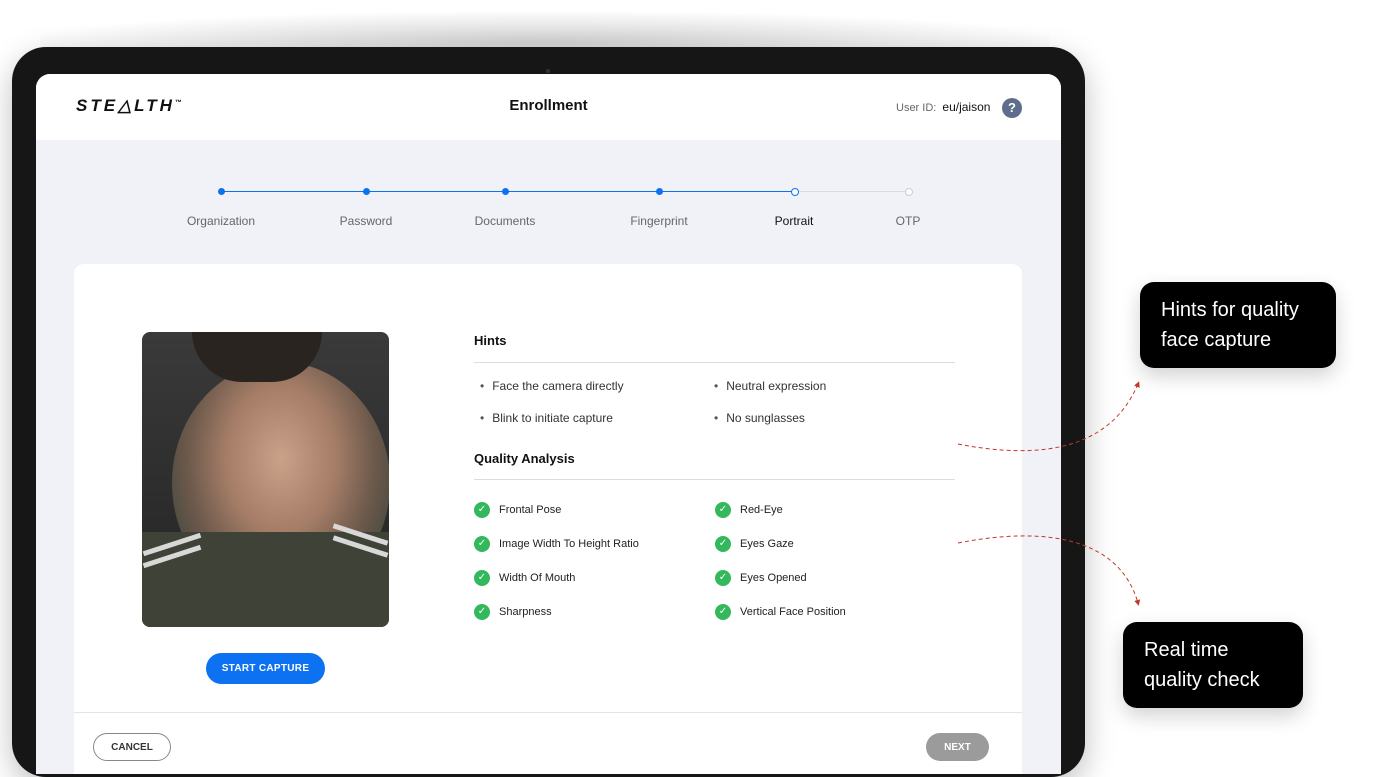 The image size is (1400, 777). I want to click on callout-line: Hints for quality, so click(1230, 310).